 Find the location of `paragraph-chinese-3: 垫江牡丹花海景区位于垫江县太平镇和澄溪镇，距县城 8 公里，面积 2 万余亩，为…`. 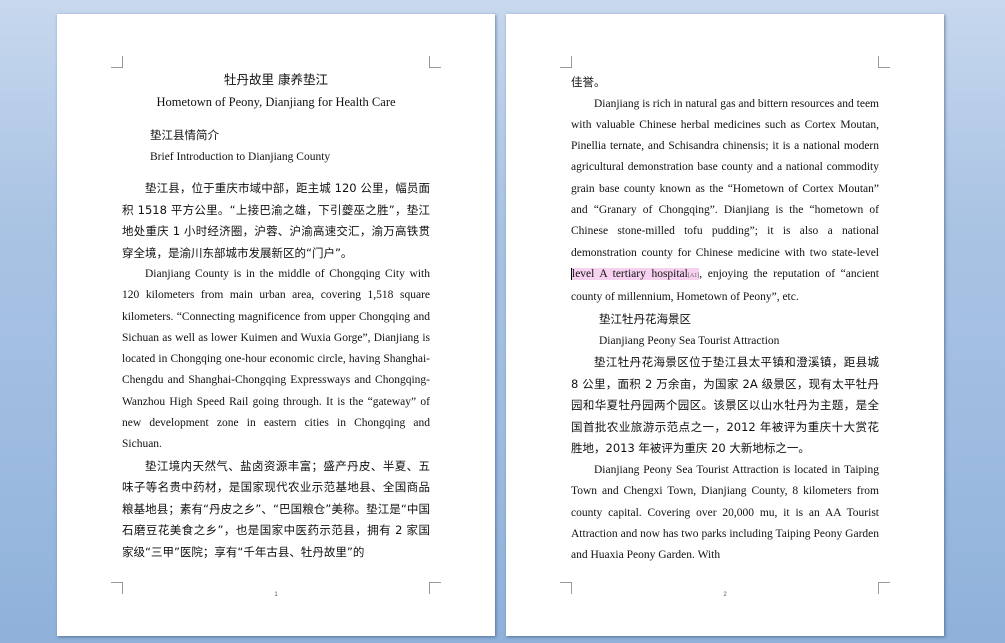

paragraph-chinese-3: 垫江牡丹花海景区位于垫江县太平镇和澄溪镇，距县城 8 公里，面积 2 万余亩，为… is located at coordinates (725, 405).